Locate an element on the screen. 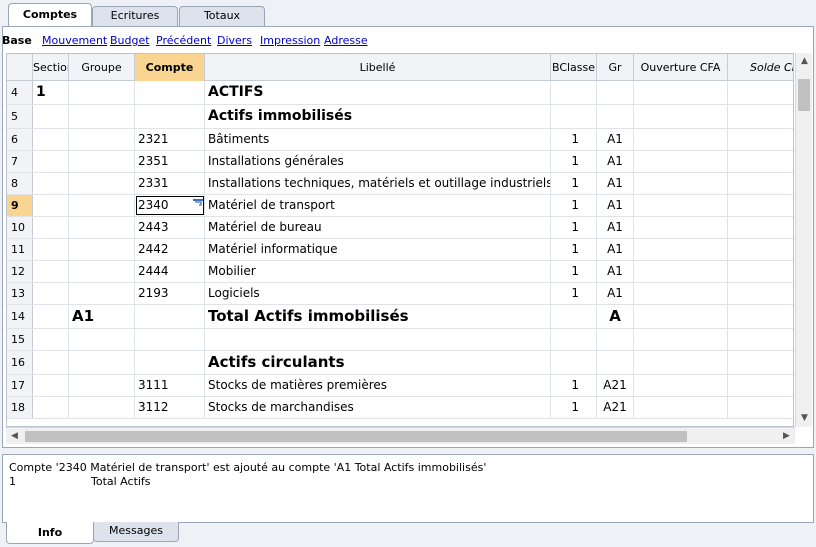 This screenshot has height=547, width=816. column-header-libelle: Libellé is located at coordinates (378, 67).